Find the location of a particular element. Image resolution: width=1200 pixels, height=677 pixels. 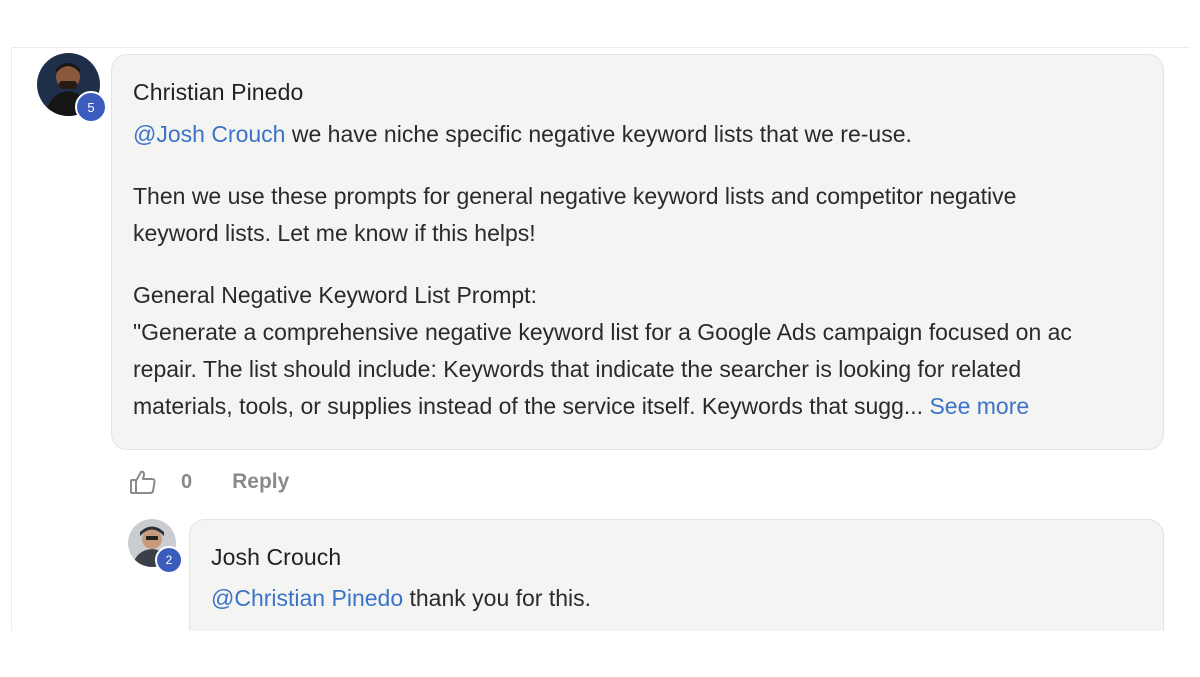

mention-link: @Christian Pinedo is located at coordinates (307, 598).